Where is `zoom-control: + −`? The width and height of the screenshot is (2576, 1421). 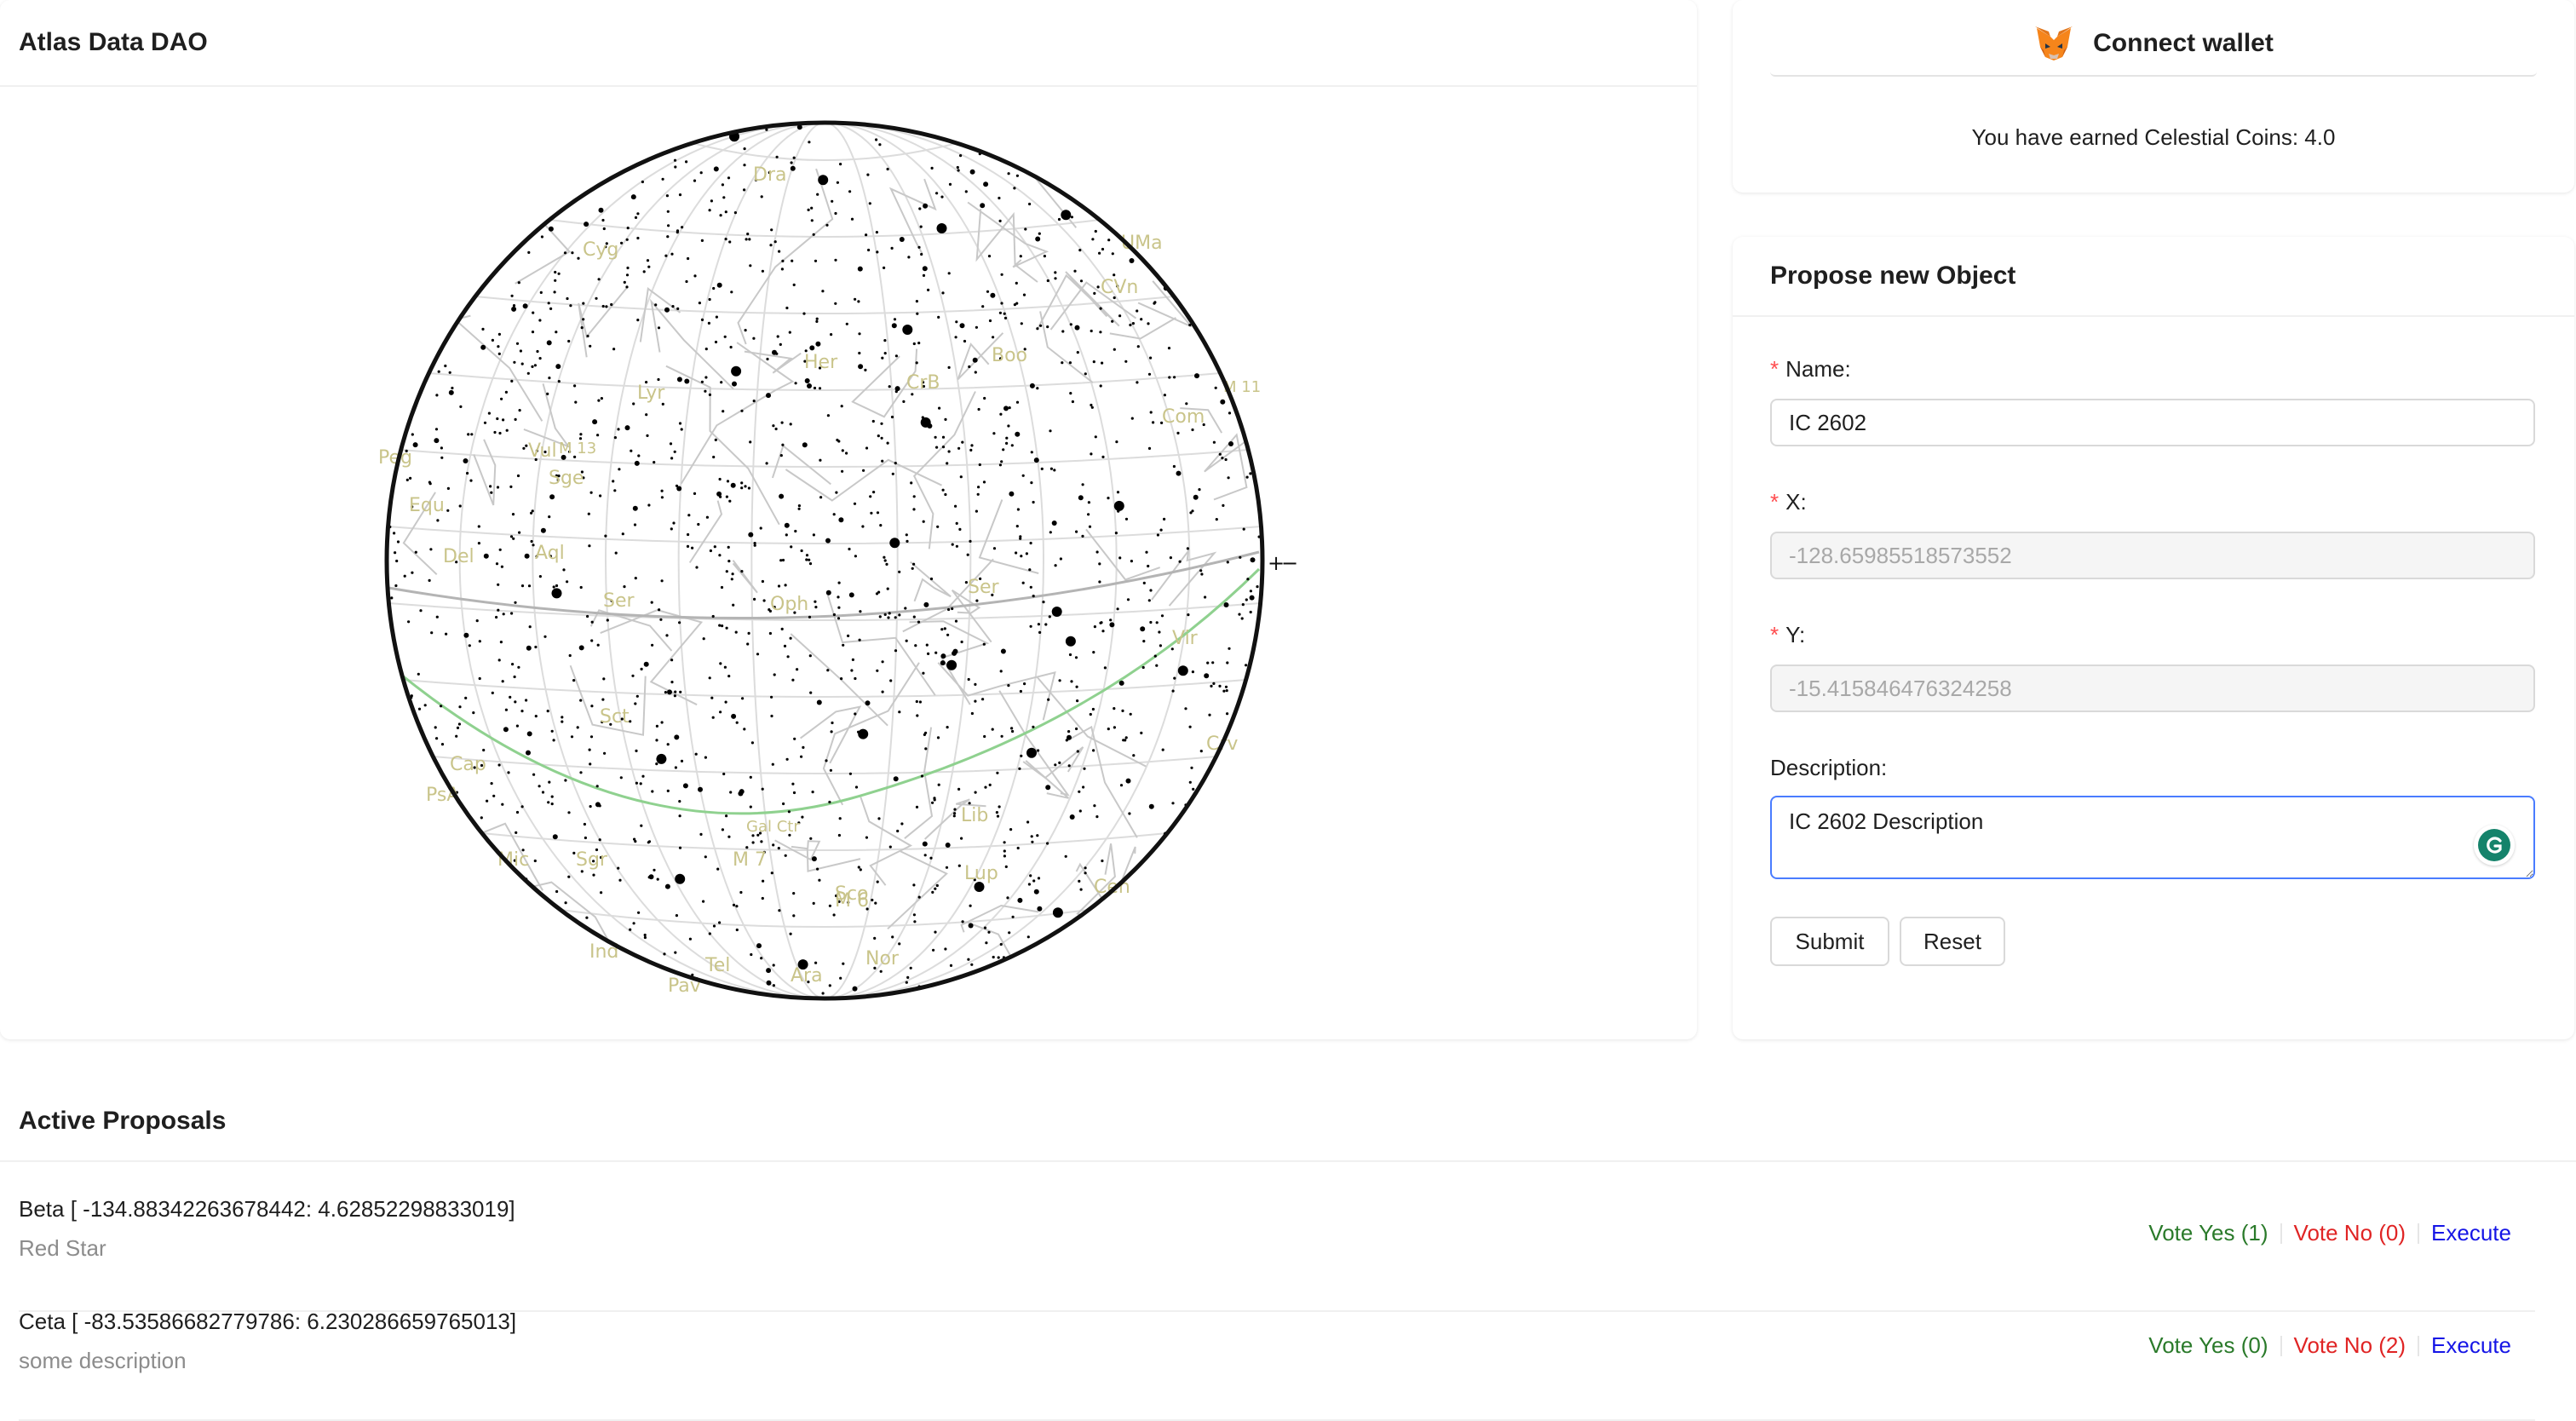 zoom-control: + − is located at coordinates (1283, 563).